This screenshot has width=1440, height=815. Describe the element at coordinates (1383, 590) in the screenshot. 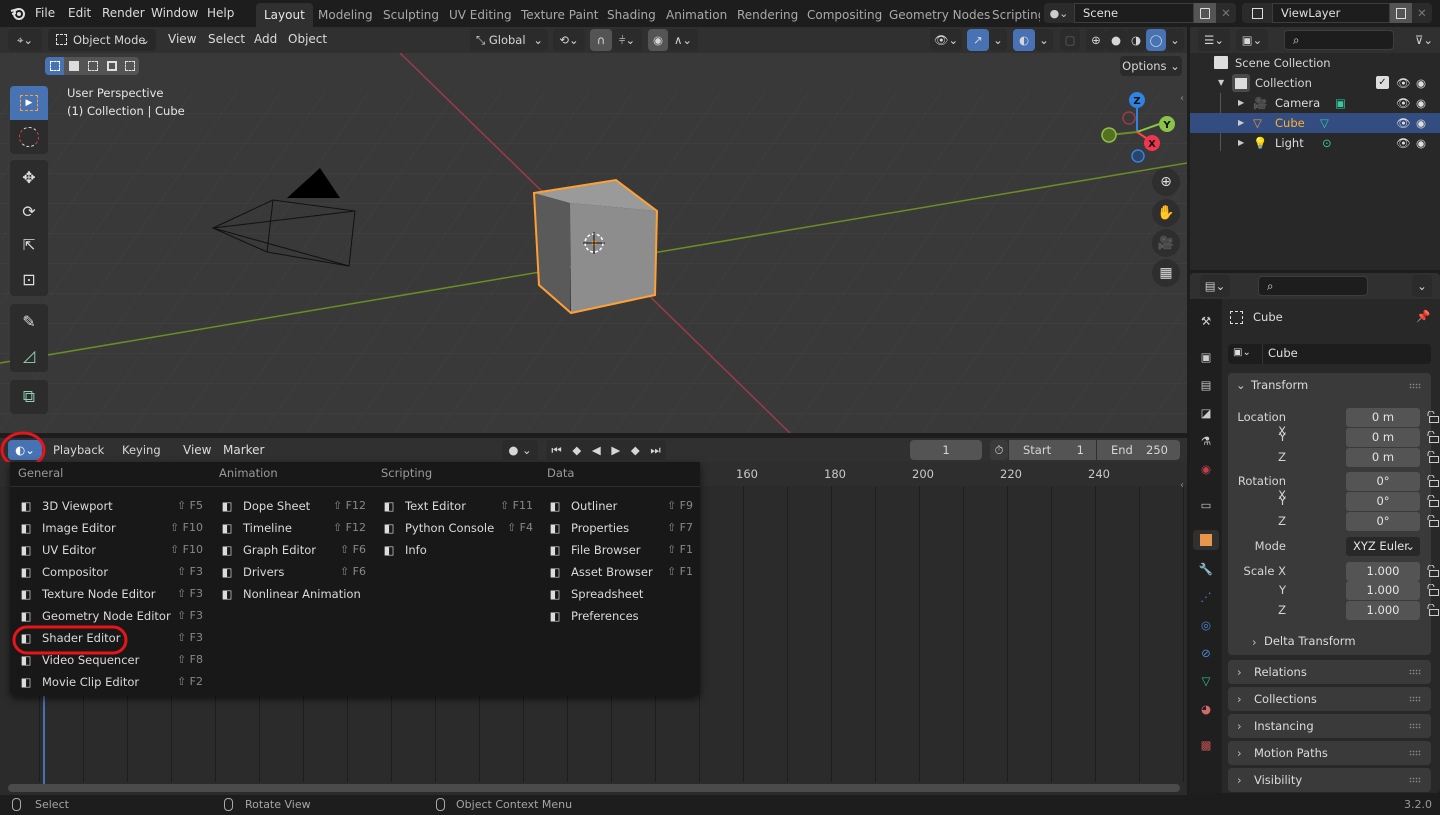

I see `scale-y-field: 1.000` at that location.